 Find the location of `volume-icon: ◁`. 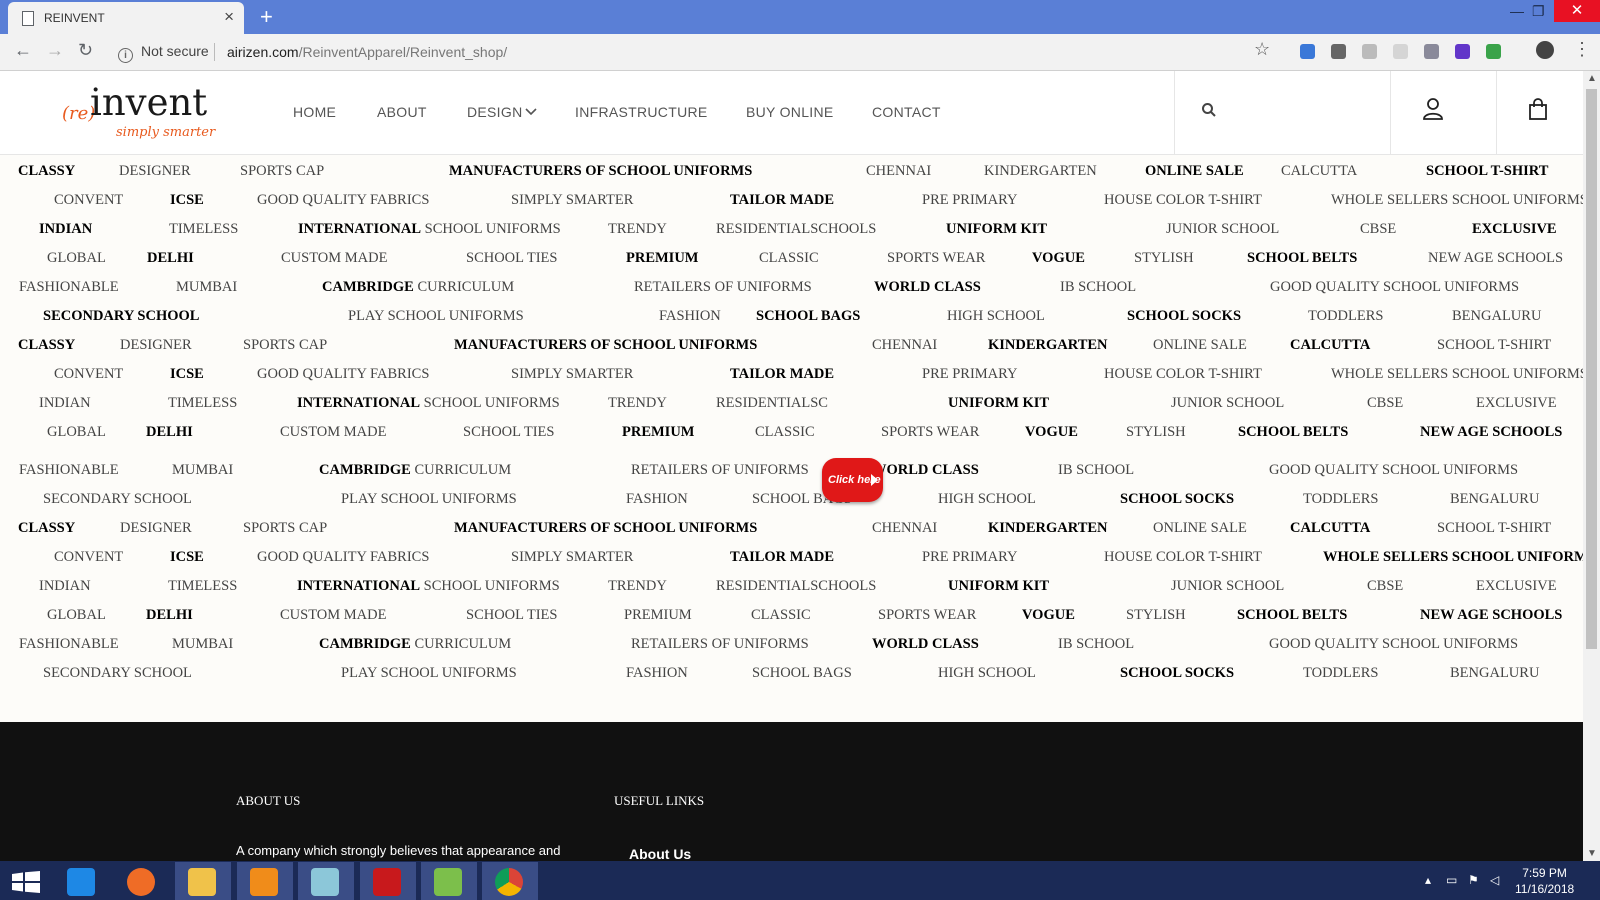

volume-icon: ◁ is located at coordinates (1494, 880).